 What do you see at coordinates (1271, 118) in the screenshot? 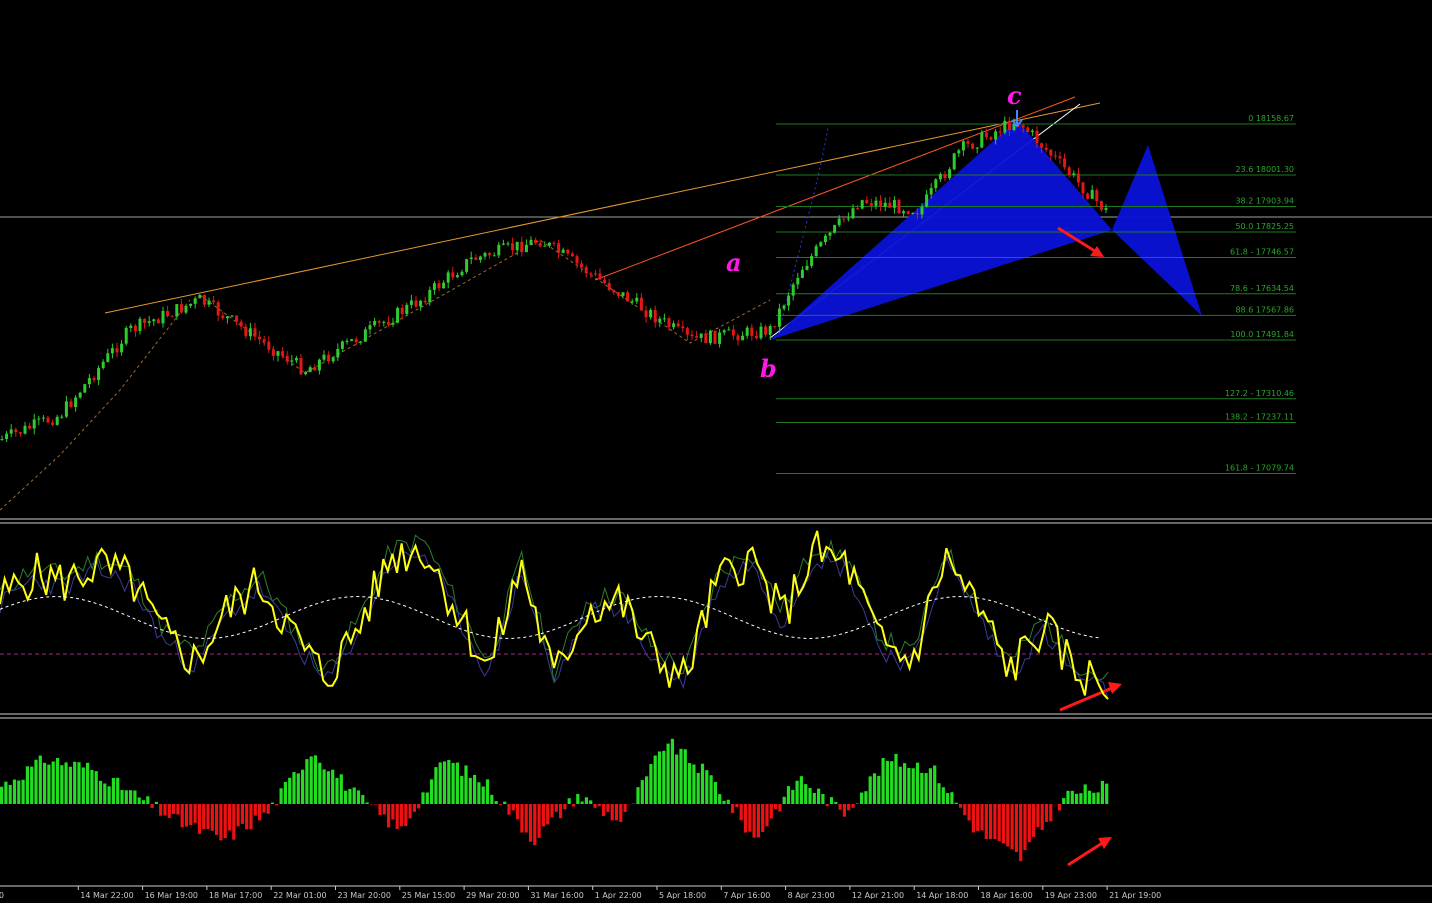
I see `fib-label: 0 18158.67` at bounding box center [1271, 118].